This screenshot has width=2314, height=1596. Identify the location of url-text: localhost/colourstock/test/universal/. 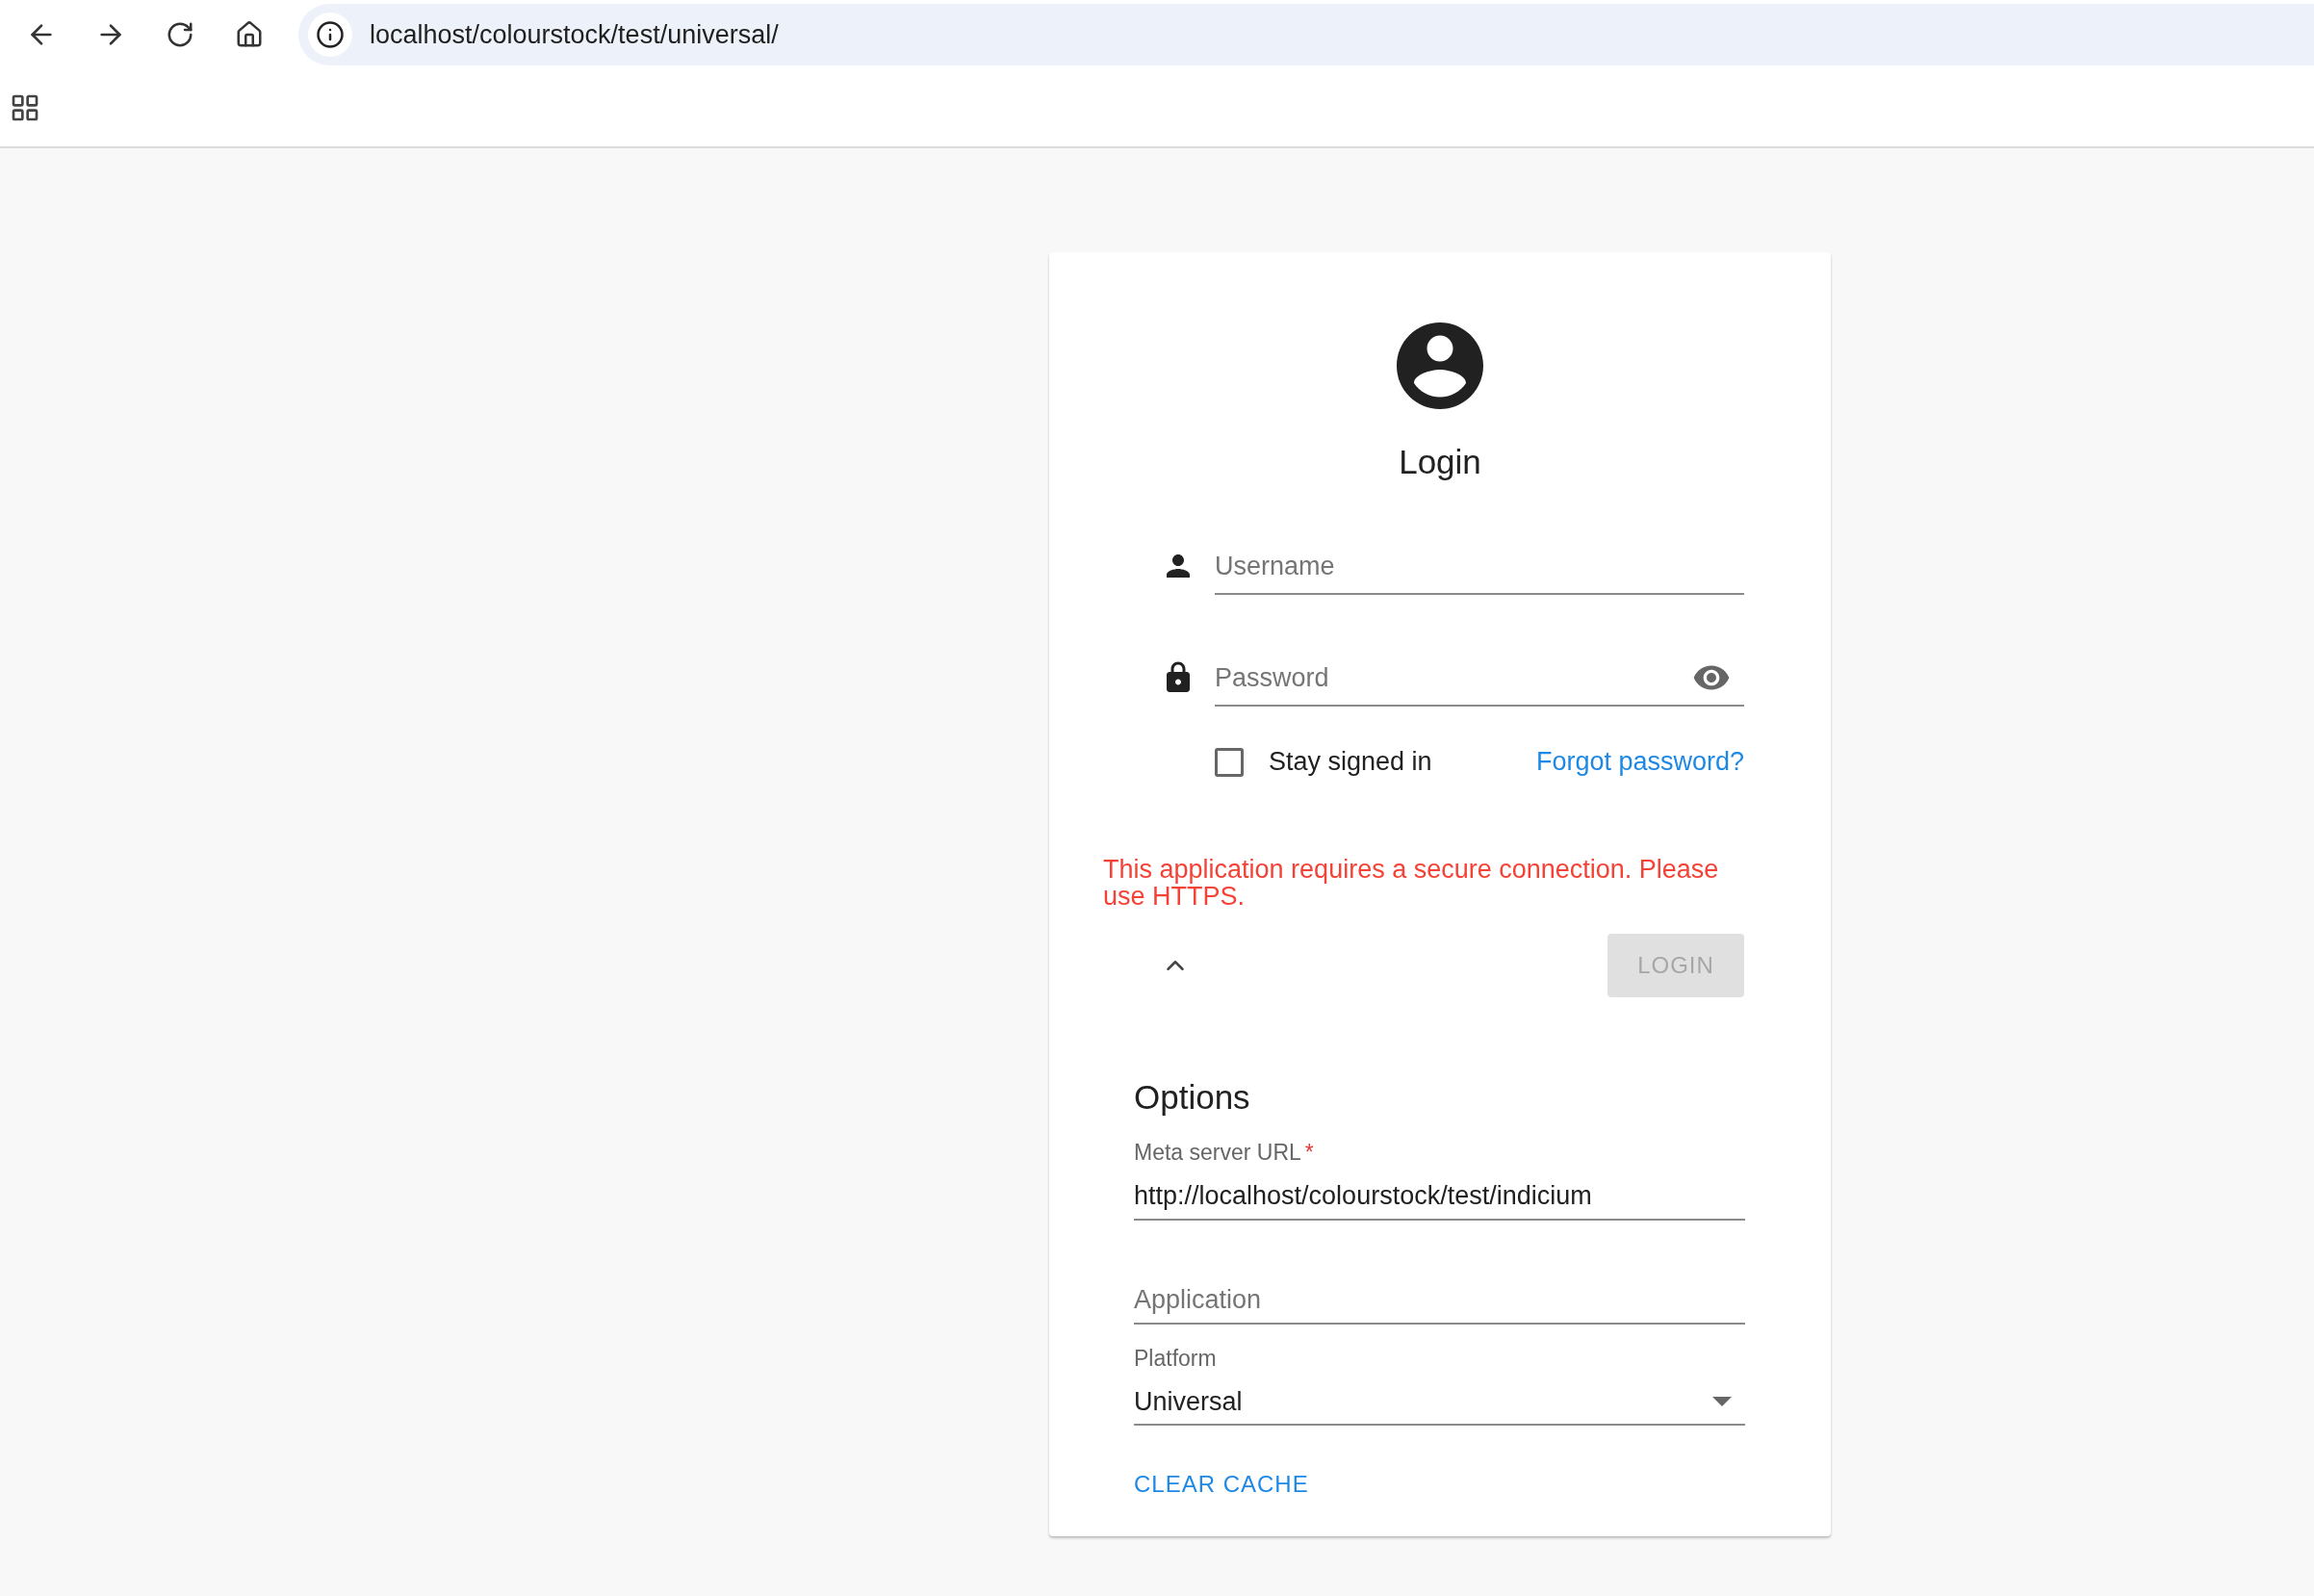
(574, 34).